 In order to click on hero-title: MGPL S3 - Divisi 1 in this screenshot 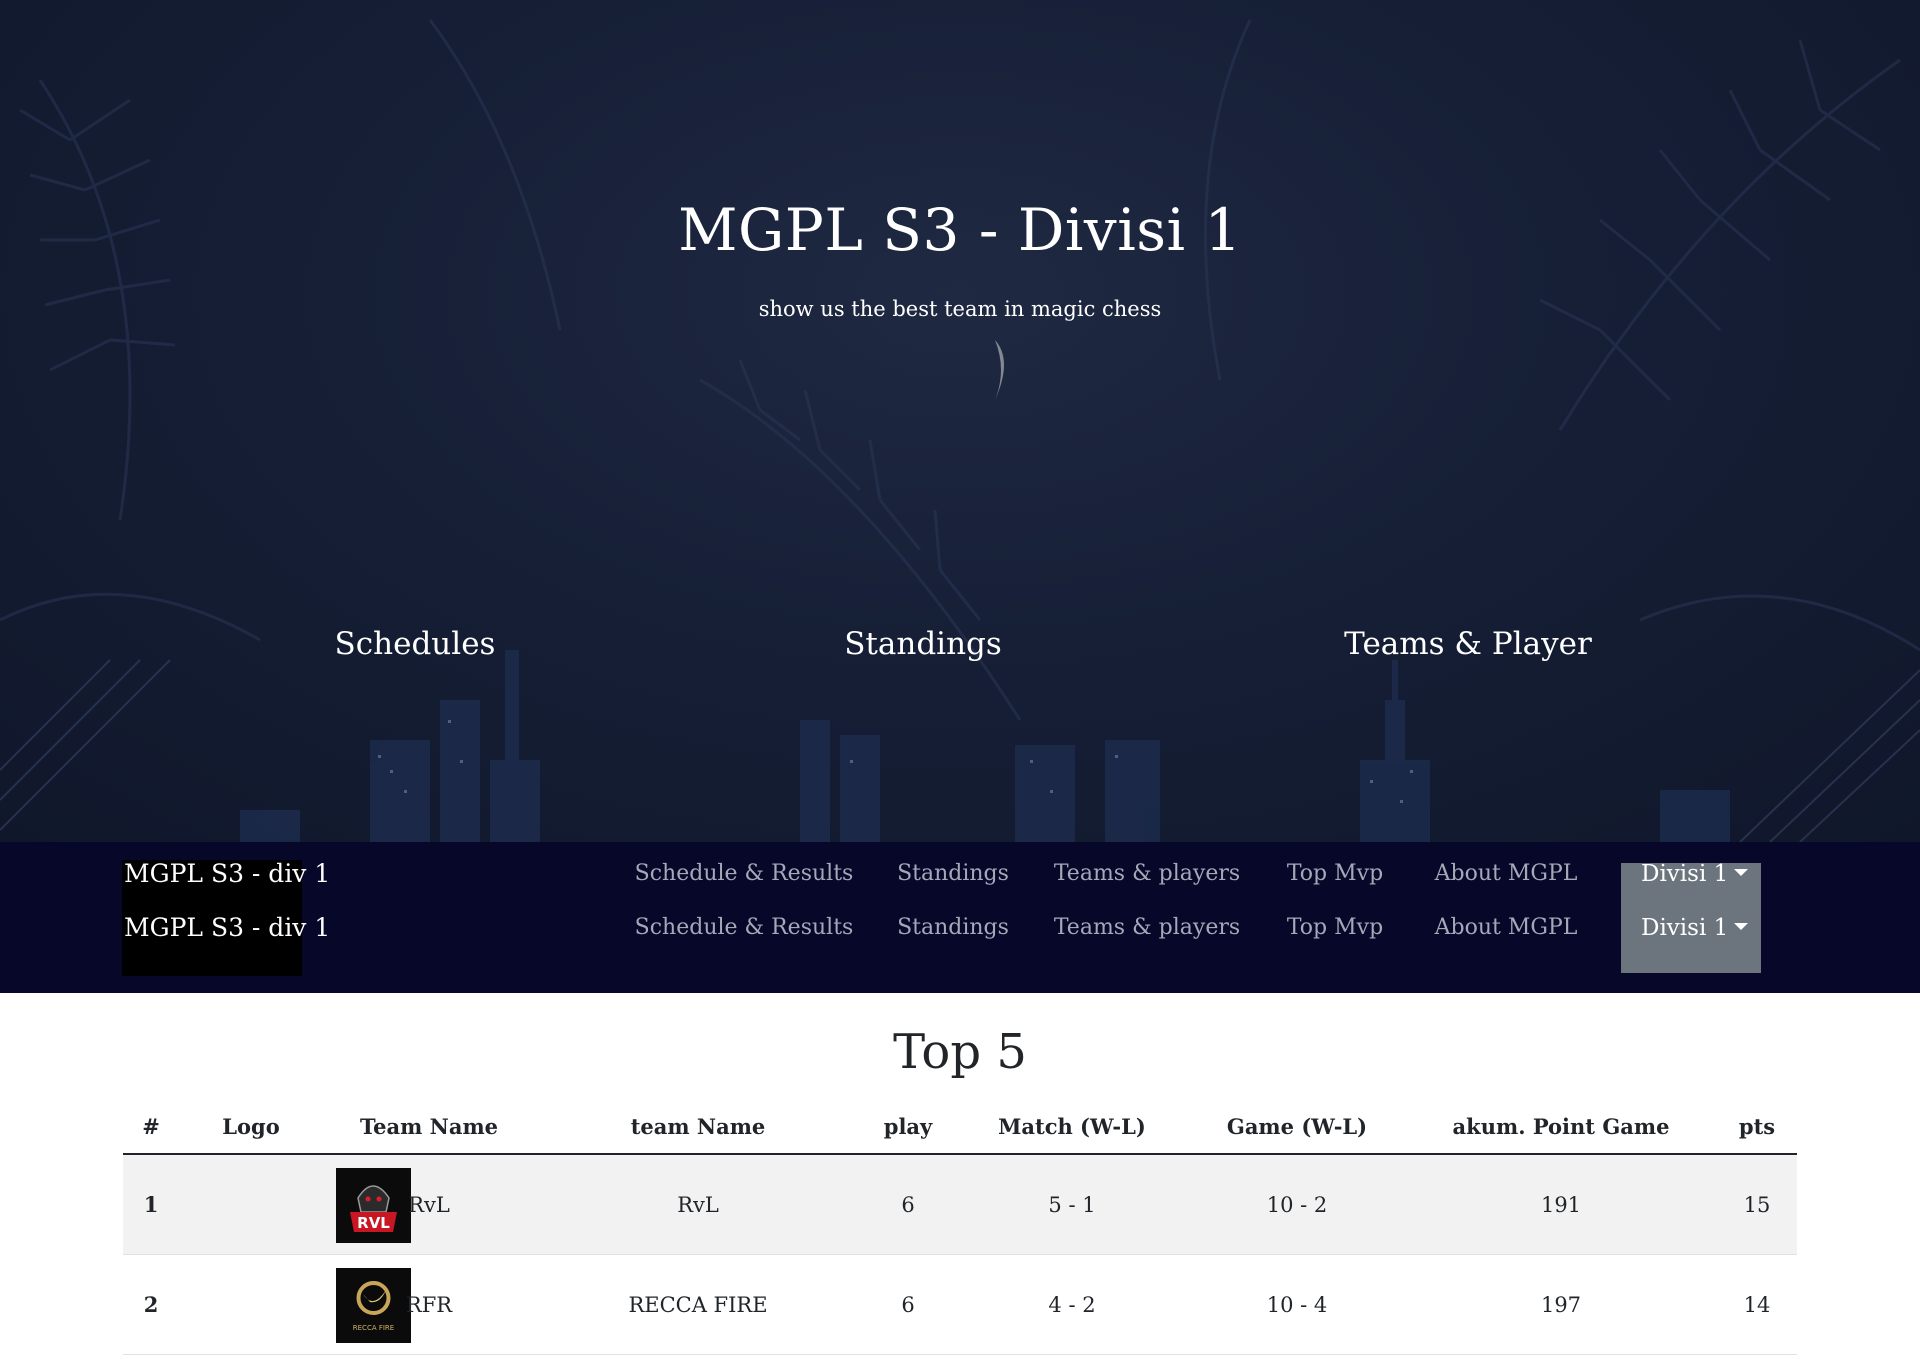, I will do `click(960, 230)`.